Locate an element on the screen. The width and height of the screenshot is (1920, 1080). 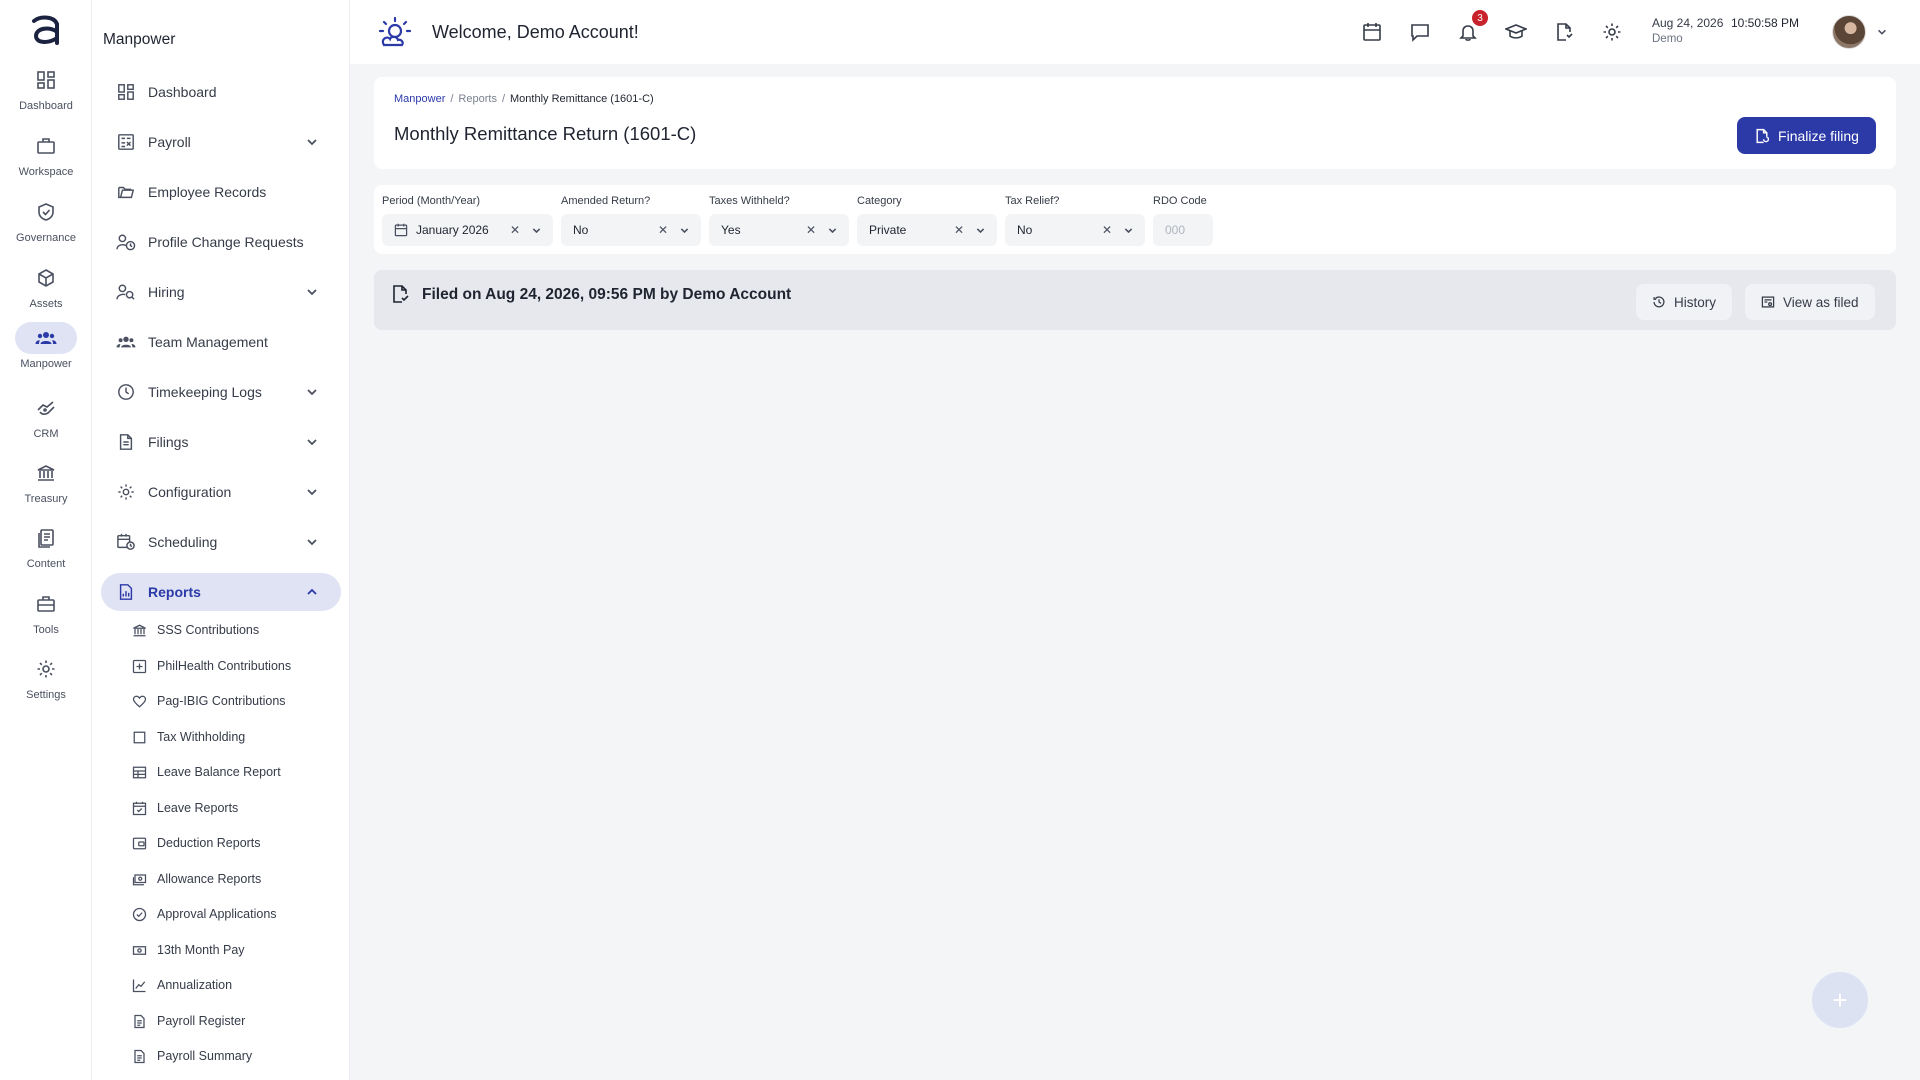
file-icon is located at coordinates (126, 442).